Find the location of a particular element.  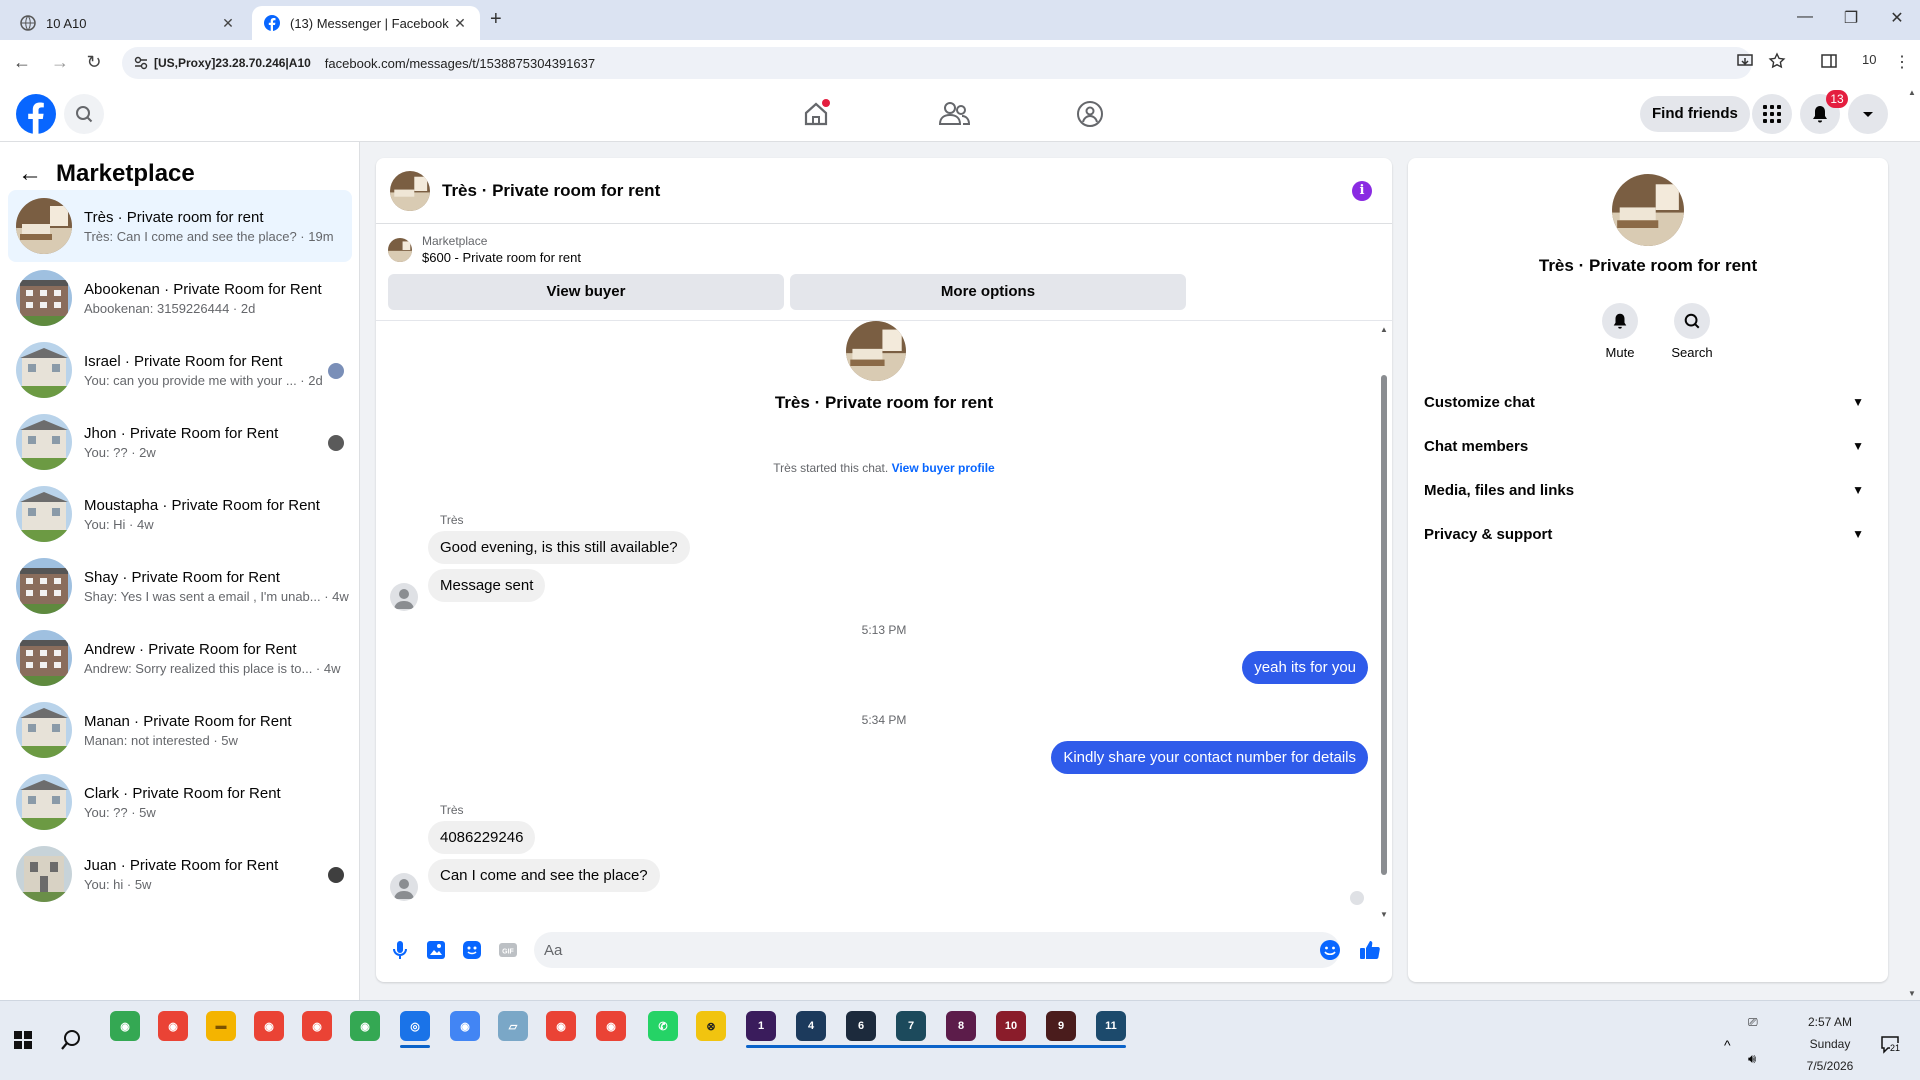

profile-7-icon: 7 is located at coordinates (911, 1026).